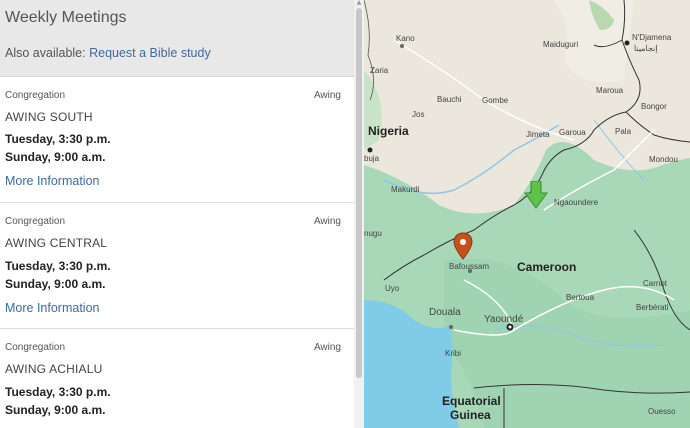 The height and width of the screenshot is (428, 690). Describe the element at coordinates (495, 100) in the screenshot. I see `map-label: Gombe` at that location.